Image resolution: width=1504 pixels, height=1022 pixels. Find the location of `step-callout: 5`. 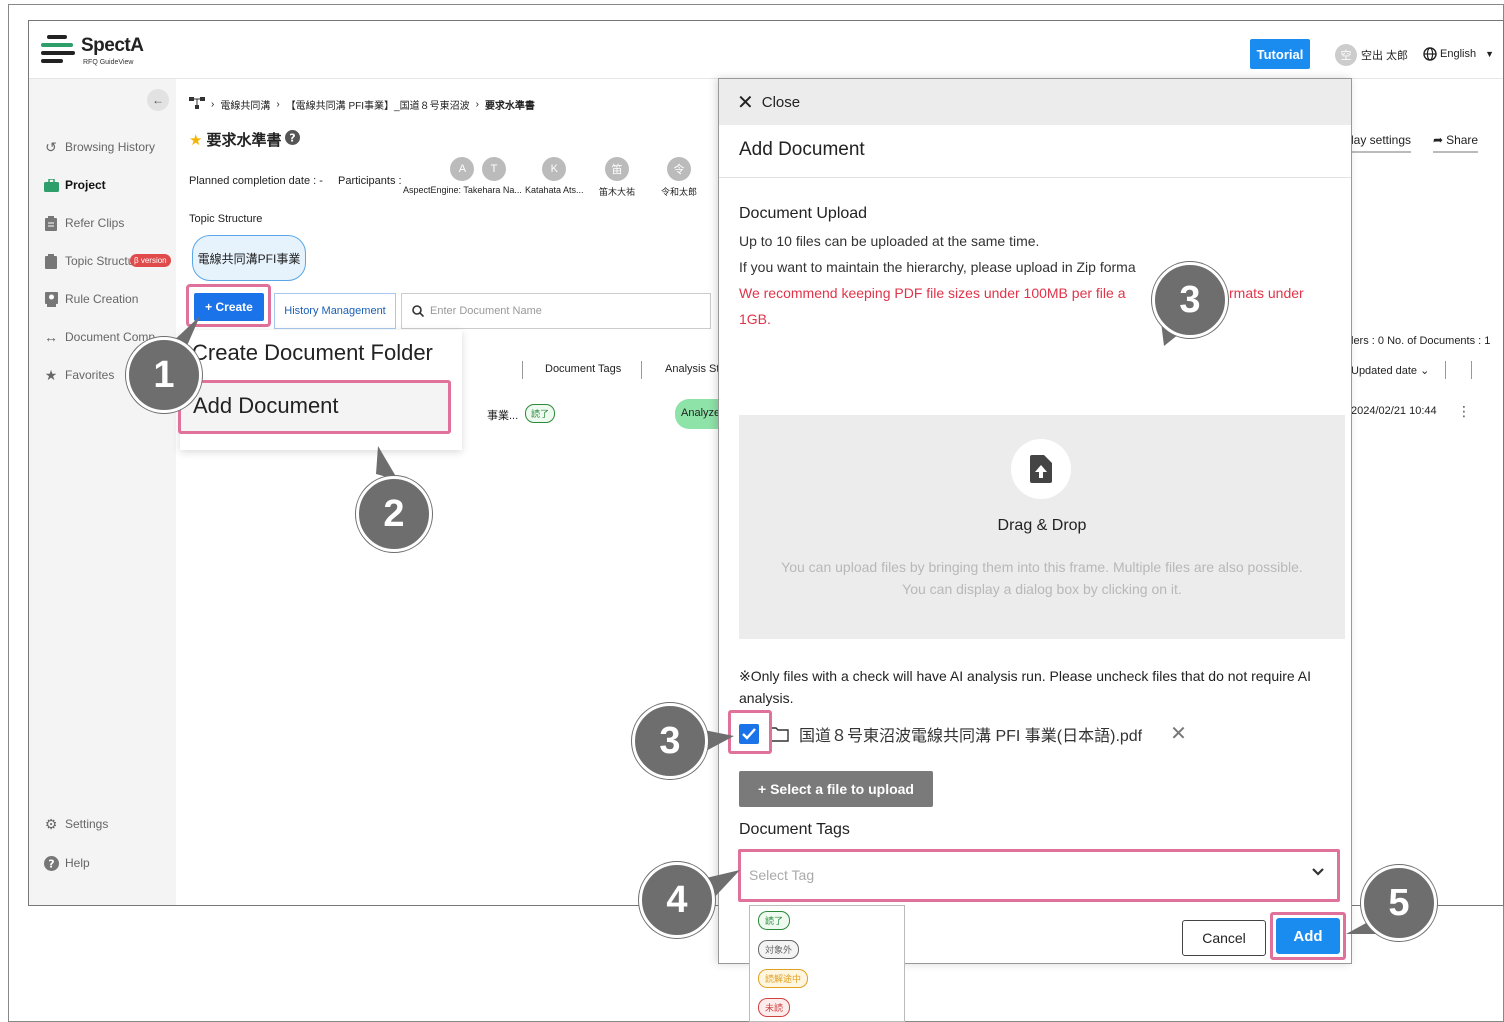

step-callout: 5 is located at coordinates (1399, 903).